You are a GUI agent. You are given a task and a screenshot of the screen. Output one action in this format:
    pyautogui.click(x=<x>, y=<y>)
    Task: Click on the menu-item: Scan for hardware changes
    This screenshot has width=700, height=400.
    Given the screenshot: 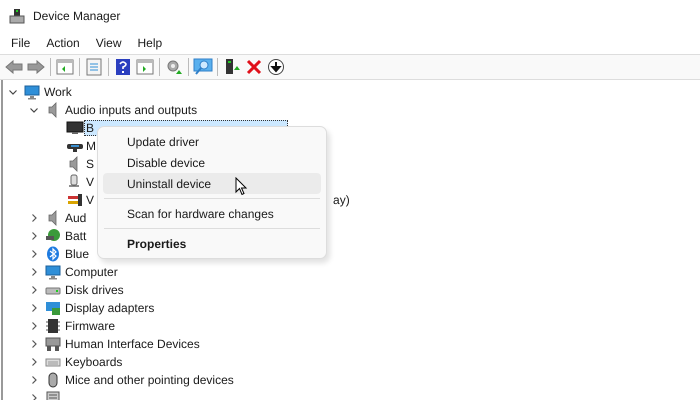 What is the action you would take?
    pyautogui.click(x=212, y=213)
    